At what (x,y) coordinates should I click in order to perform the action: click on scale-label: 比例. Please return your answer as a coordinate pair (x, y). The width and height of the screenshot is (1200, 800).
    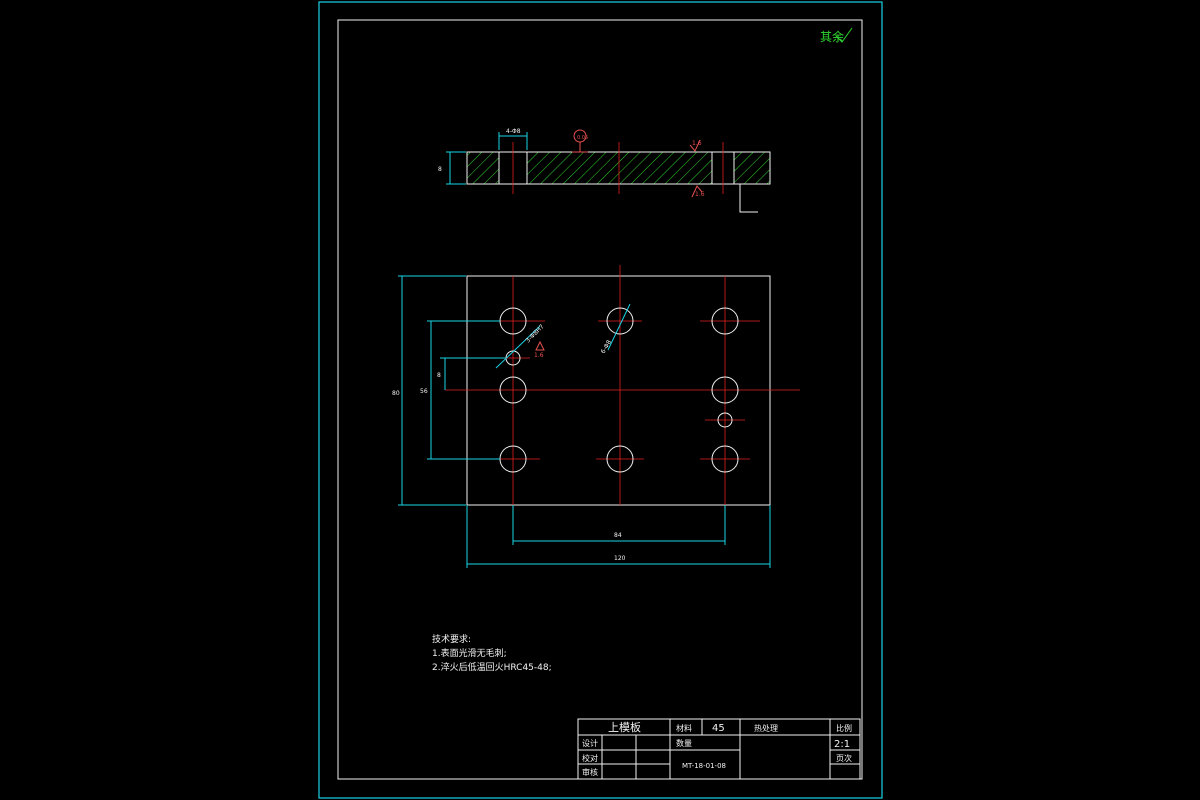
    Looking at the image, I should click on (844, 728).